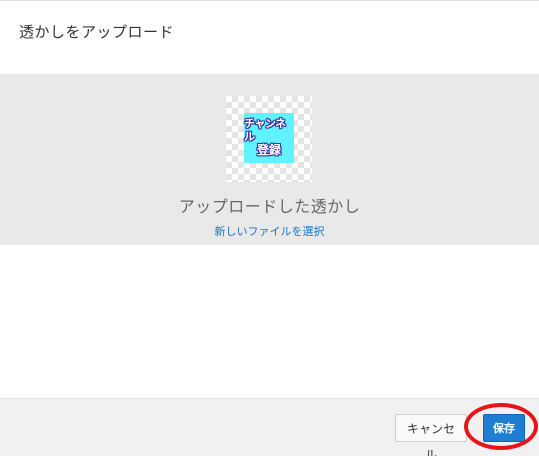  What do you see at coordinates (269, 231) in the screenshot?
I see `select-new-file-link: 新しいファイルを選択` at bounding box center [269, 231].